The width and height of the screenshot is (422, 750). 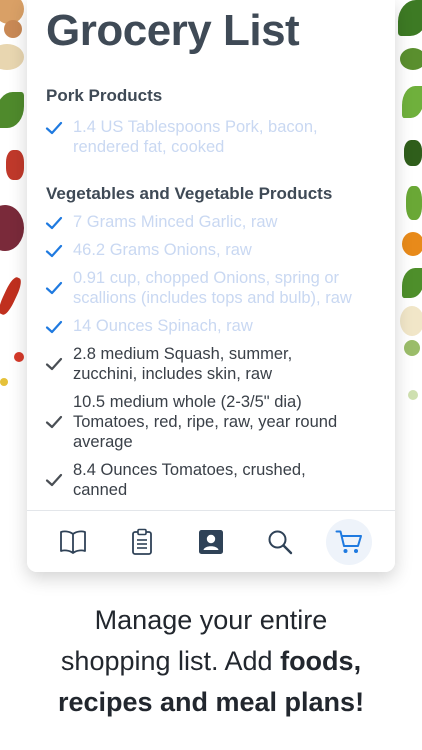 I want to click on item-text-line: canned, so click(x=100, y=490).